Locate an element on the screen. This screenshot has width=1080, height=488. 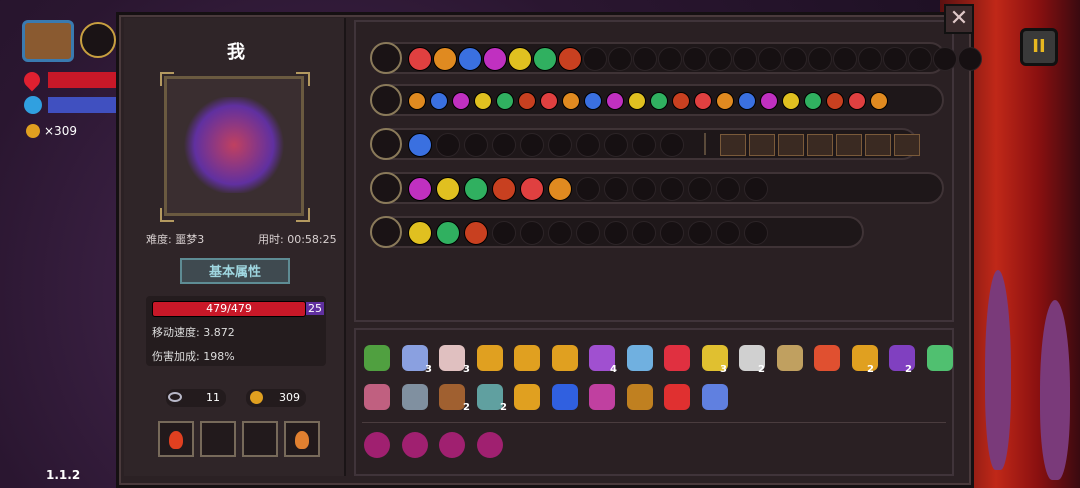
pause-button: II is located at coordinates (1039, 47).